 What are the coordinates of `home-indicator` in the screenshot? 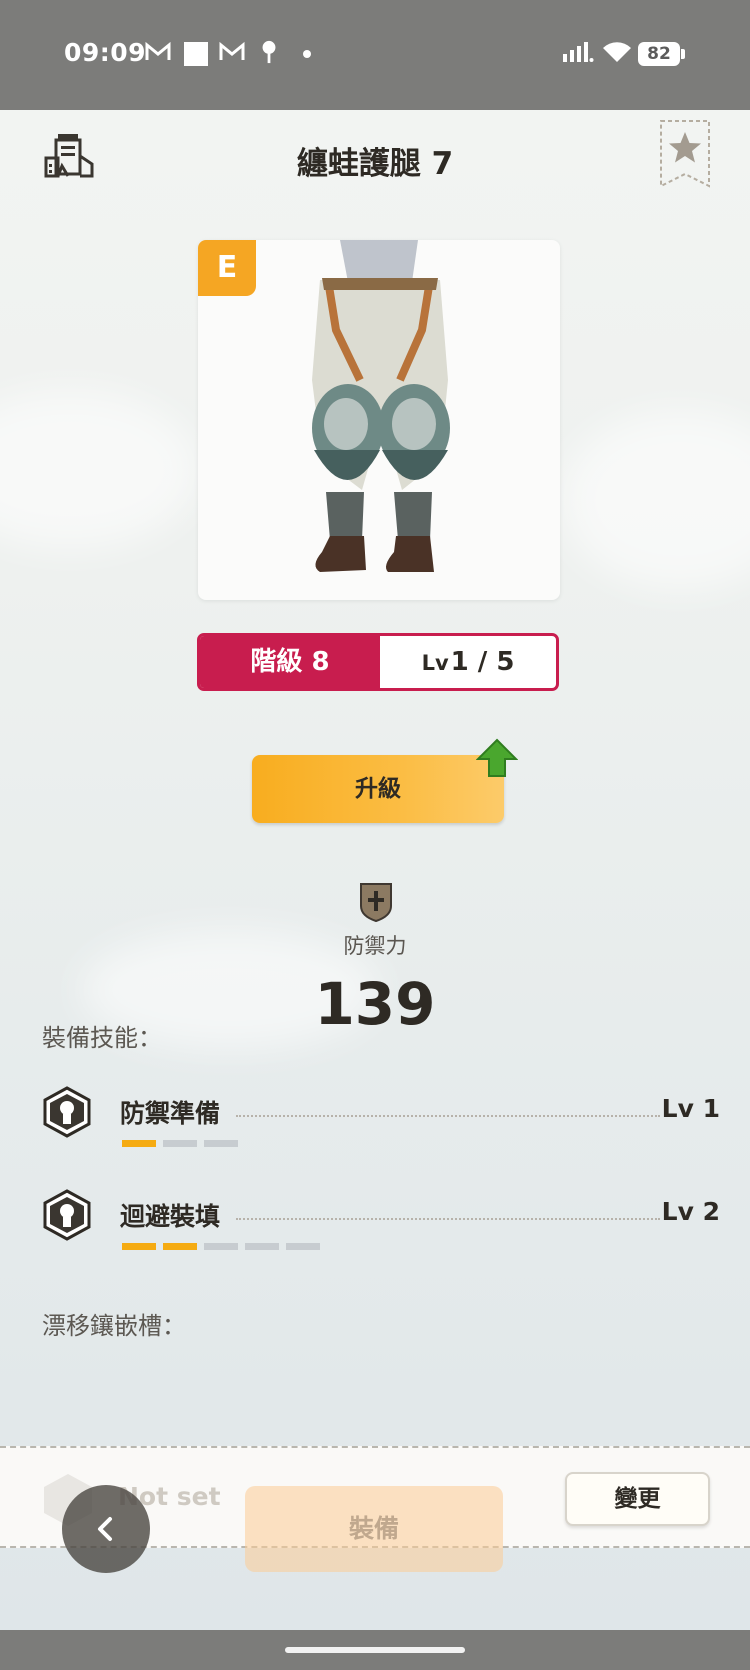 It's located at (375, 1650).